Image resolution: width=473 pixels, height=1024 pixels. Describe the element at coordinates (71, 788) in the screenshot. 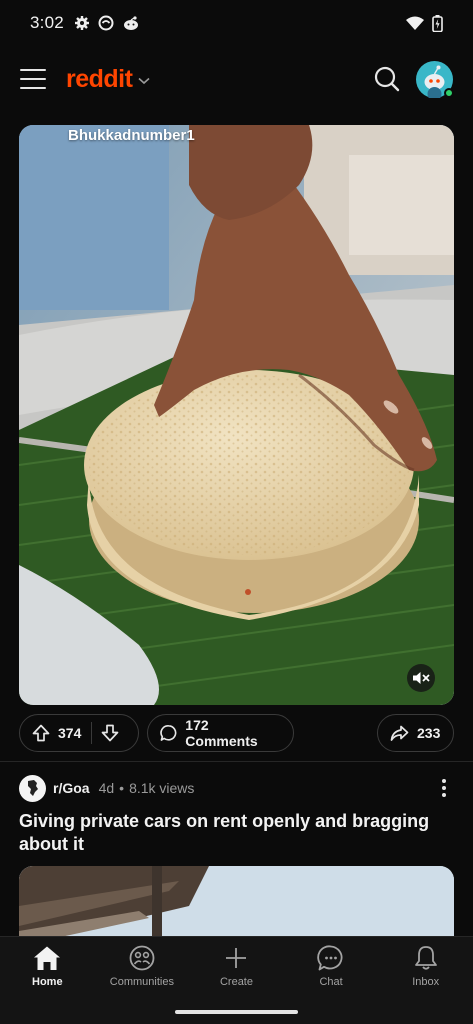

I see `subreddit-name: r/Goa` at that location.